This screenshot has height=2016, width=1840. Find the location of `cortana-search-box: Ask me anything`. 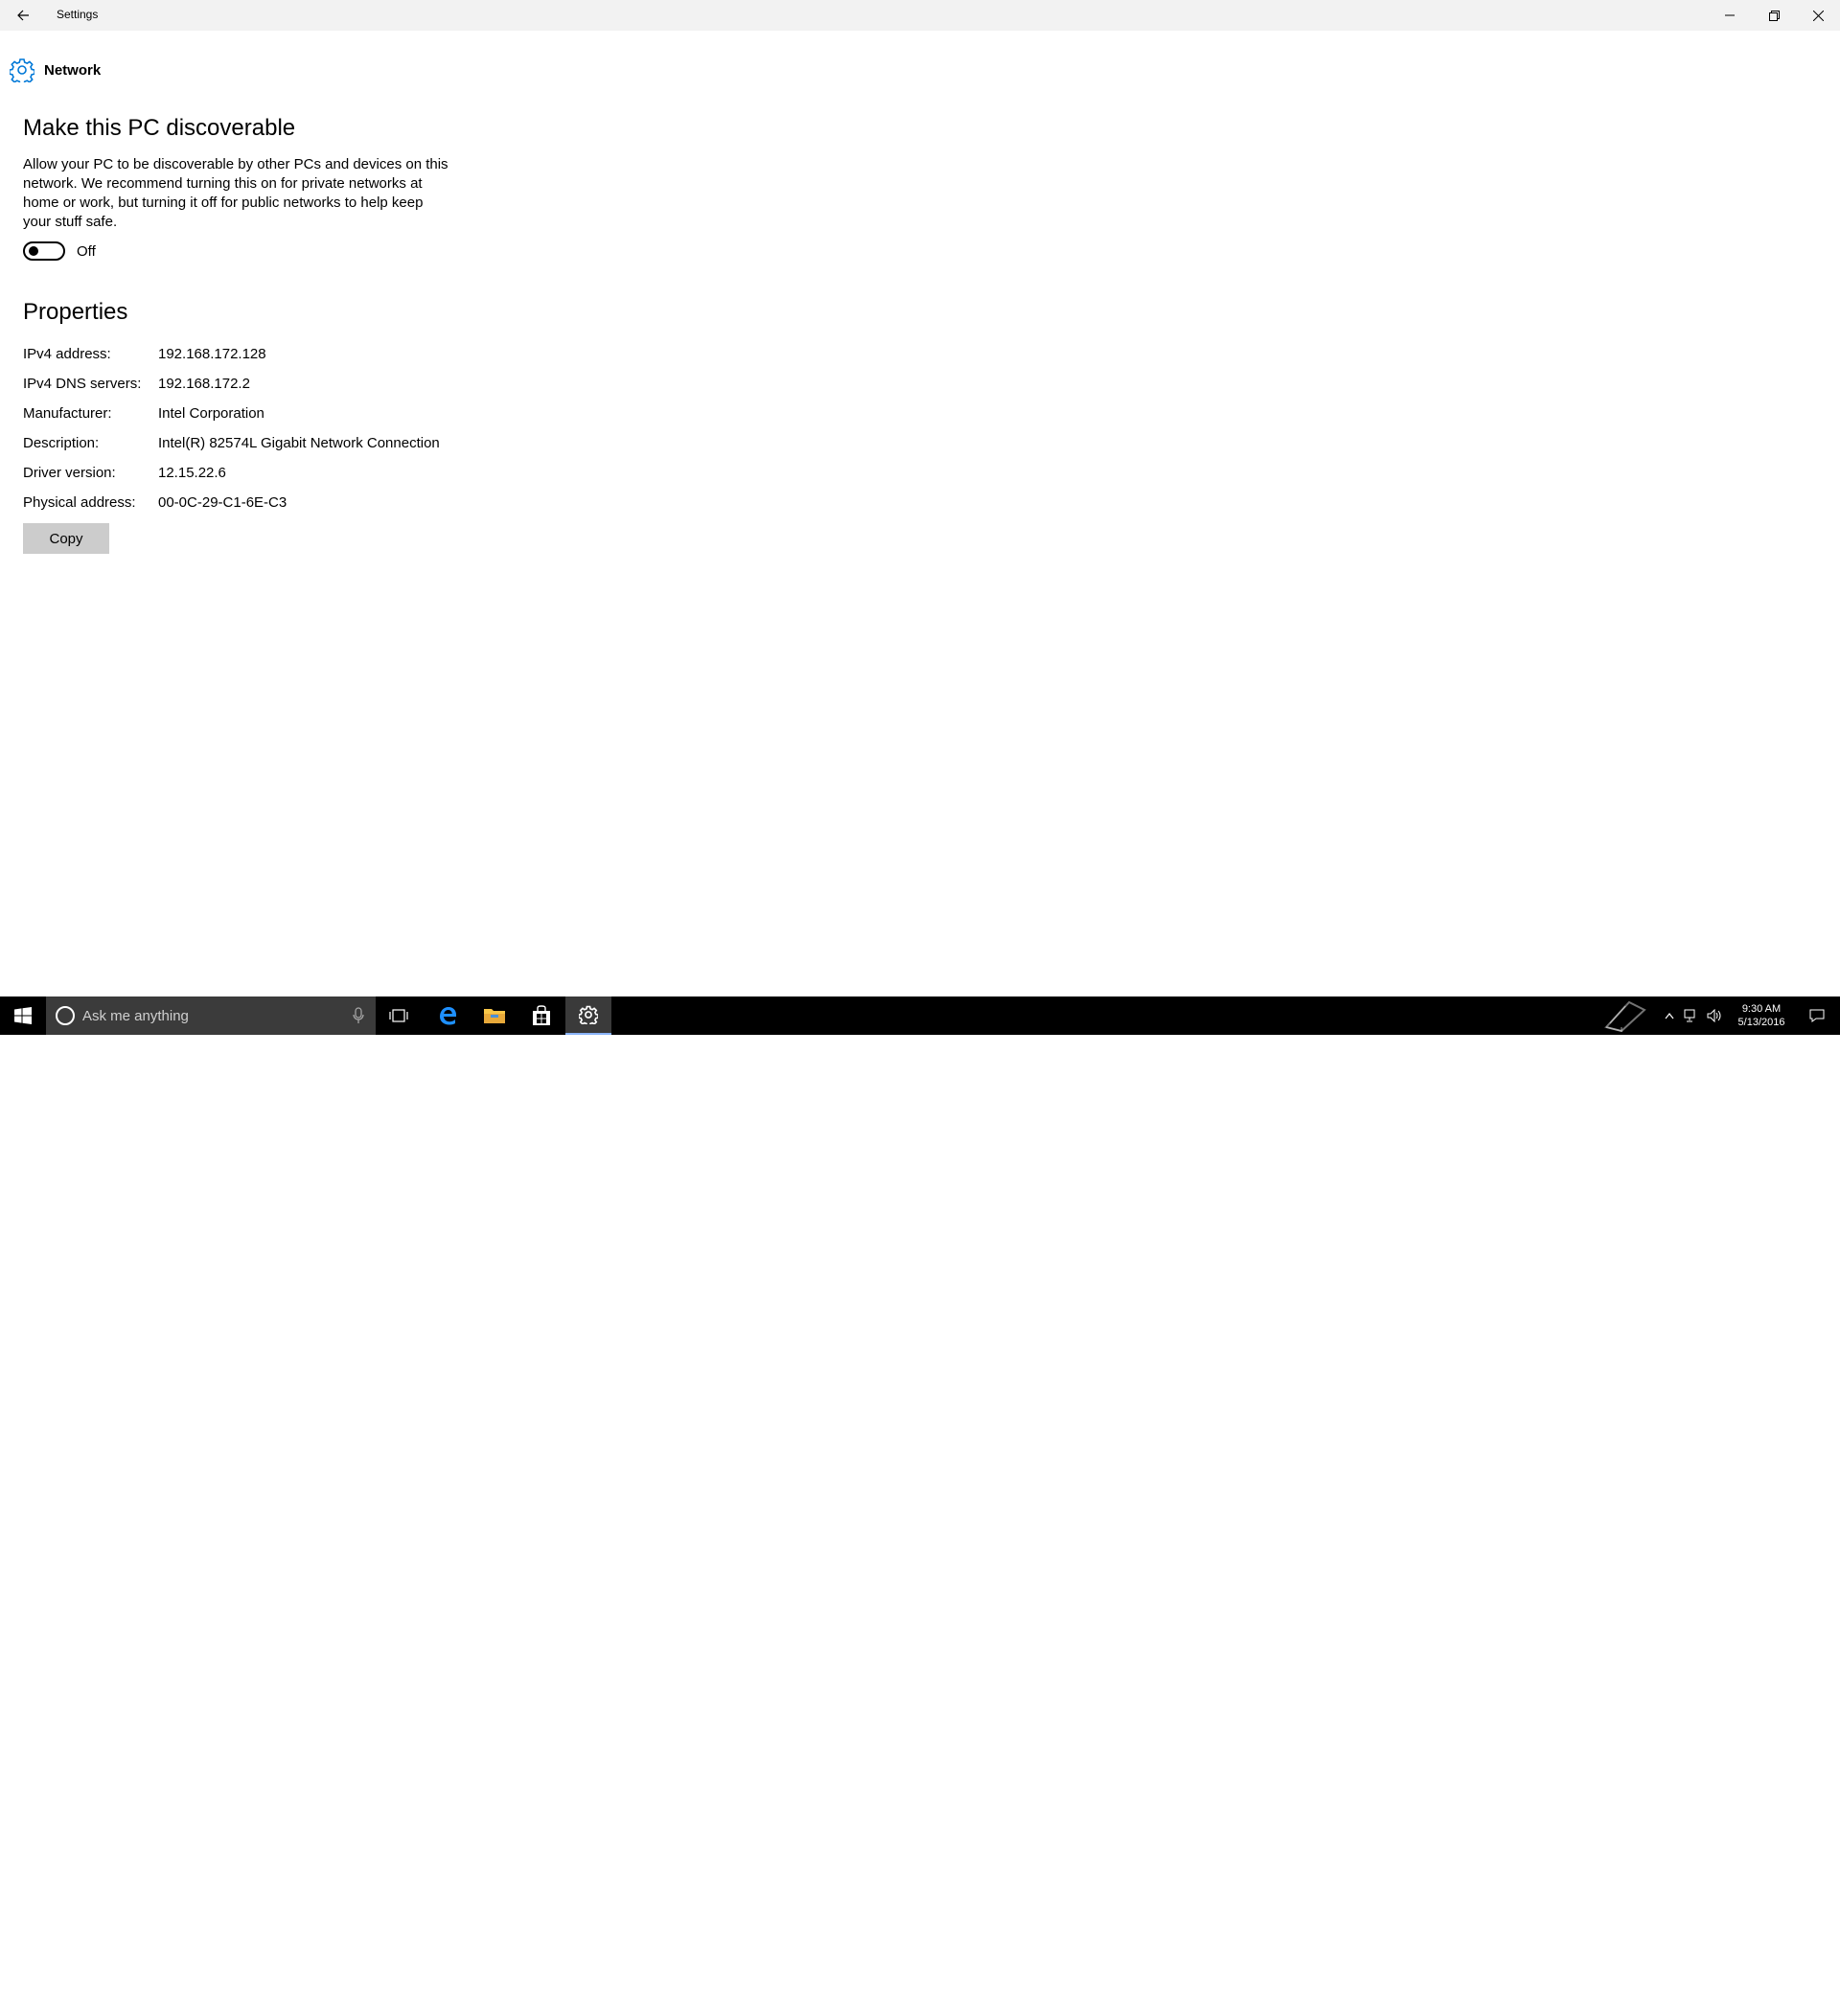

cortana-search-box: Ask me anything is located at coordinates (211, 1016).